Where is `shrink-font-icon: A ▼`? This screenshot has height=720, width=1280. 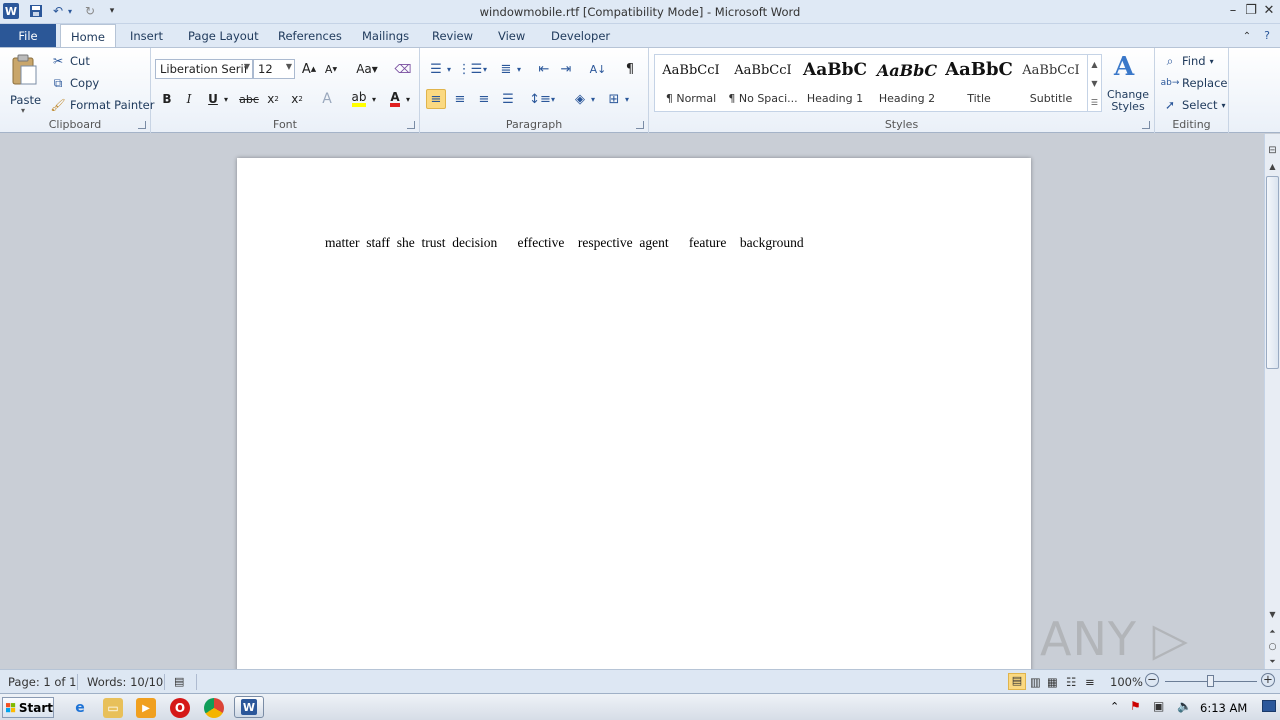 shrink-font-icon: A ▼ is located at coordinates (331, 69).